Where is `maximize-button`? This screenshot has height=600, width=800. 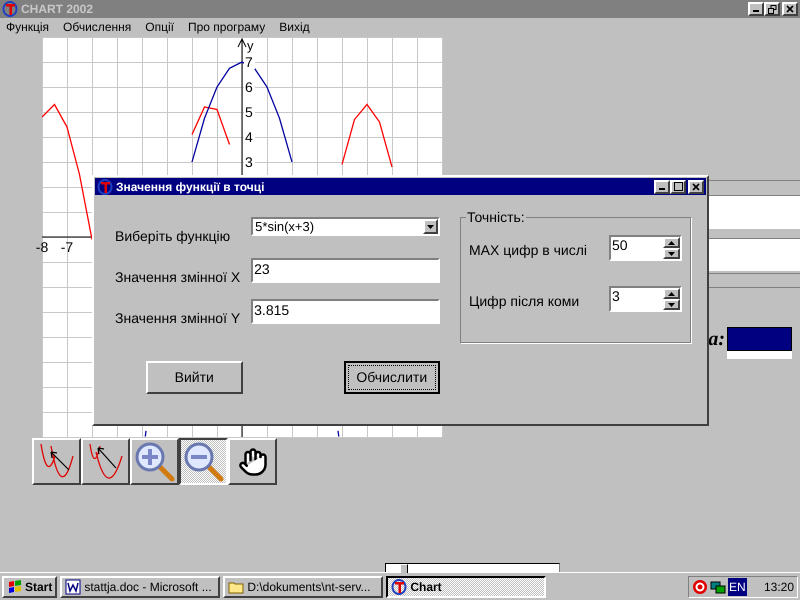 maximize-button is located at coordinates (678, 187).